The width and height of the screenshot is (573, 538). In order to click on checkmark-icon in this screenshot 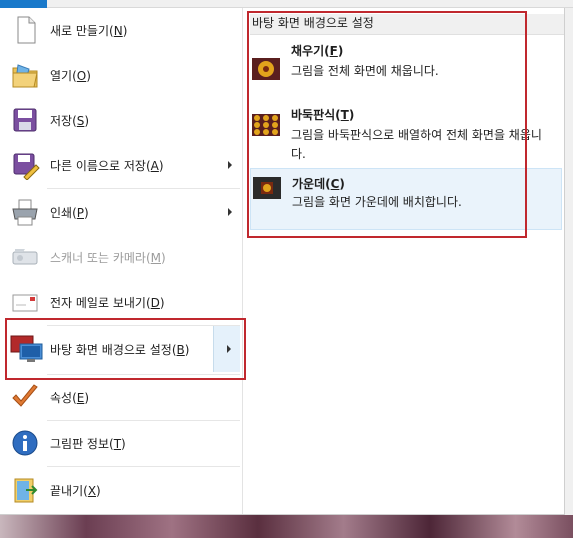, I will do `click(25, 397)`.